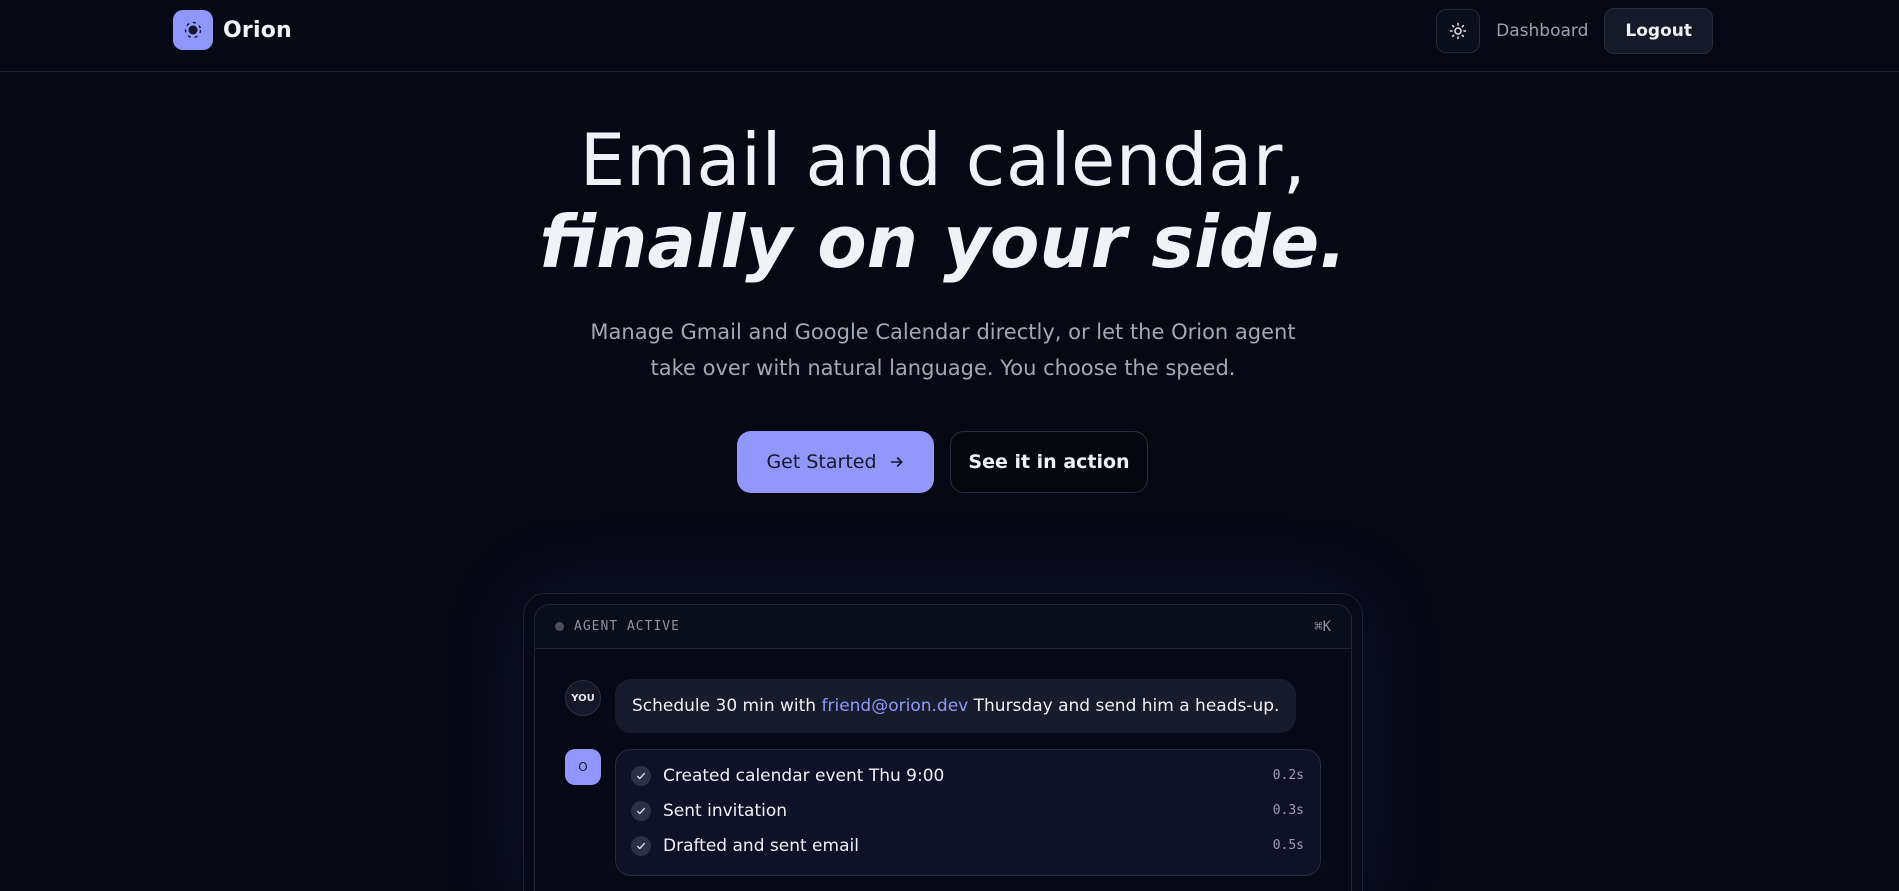 Image resolution: width=1899 pixels, height=891 pixels. I want to click on command-k-shortcut: ⌘K, so click(1322, 626).